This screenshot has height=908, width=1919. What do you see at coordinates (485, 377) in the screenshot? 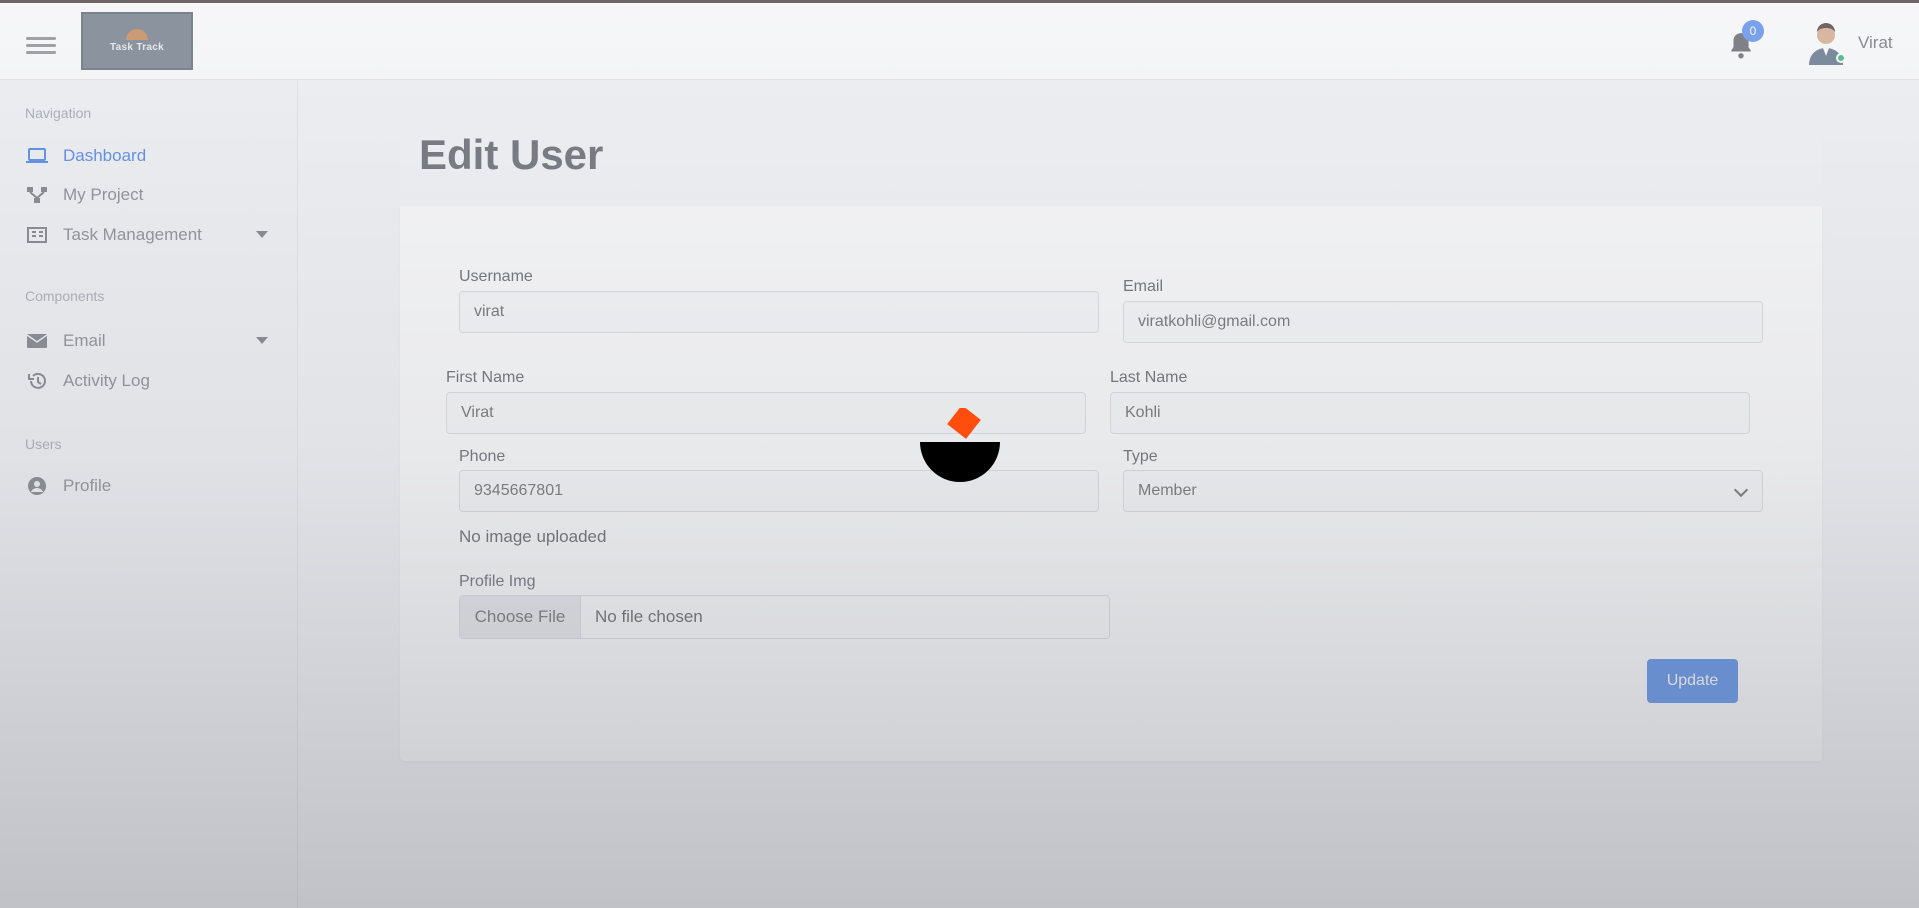
I see `first-name-label: First Name` at bounding box center [485, 377].